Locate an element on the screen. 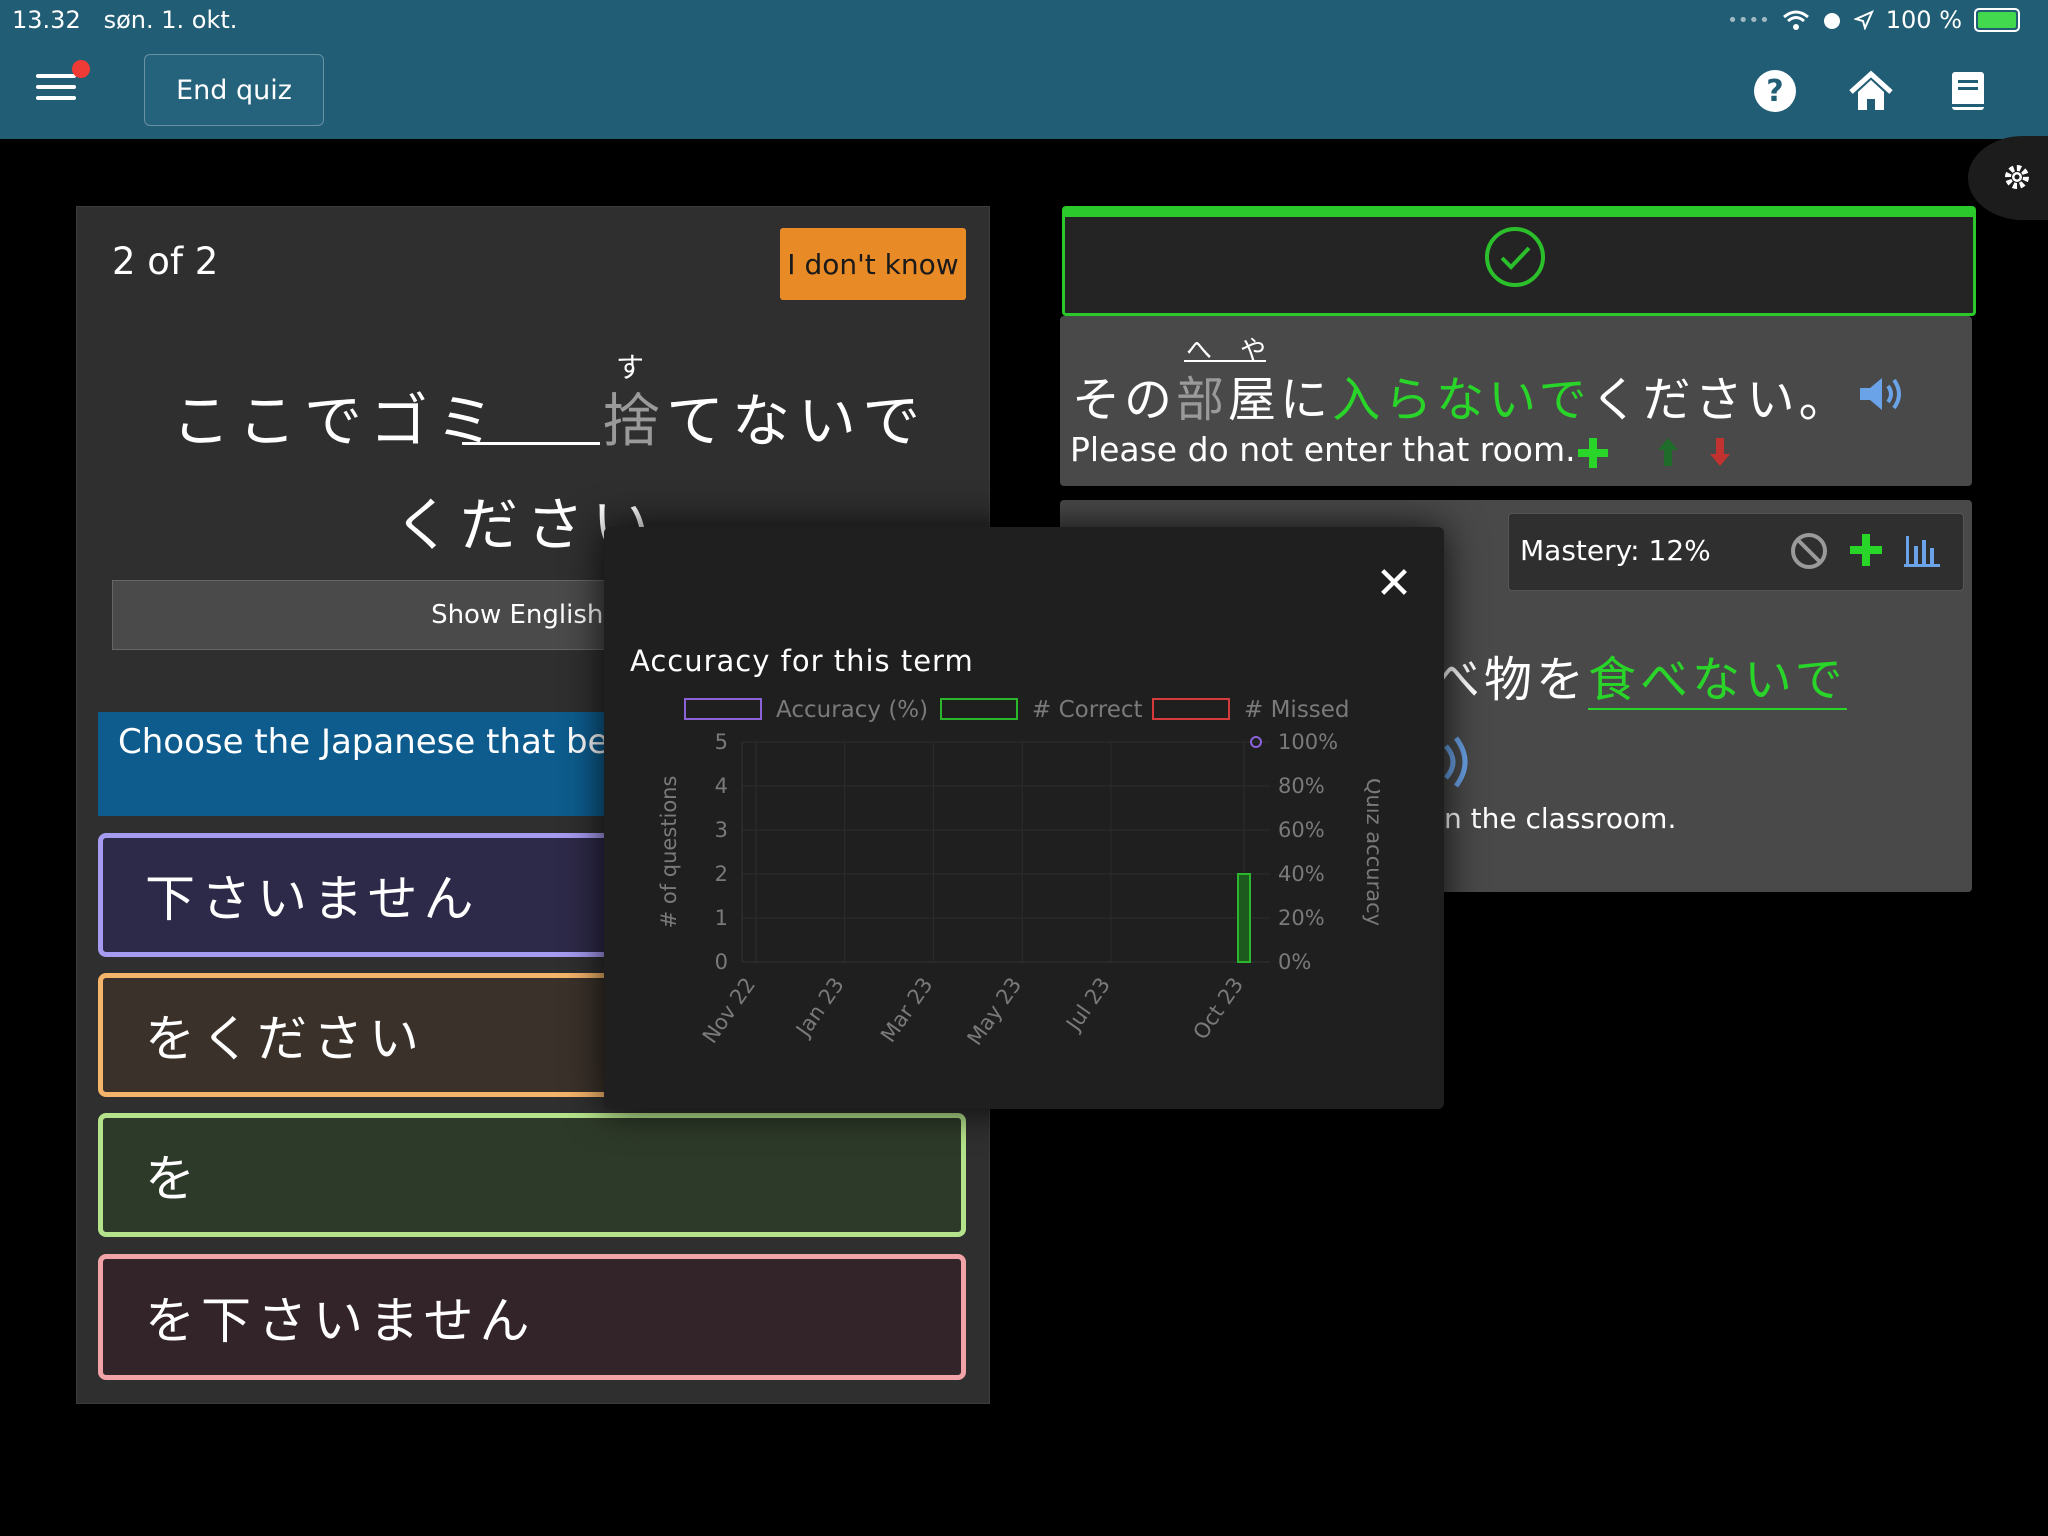 This screenshot has height=1536, width=2048. book-icon is located at coordinates (1967, 91).